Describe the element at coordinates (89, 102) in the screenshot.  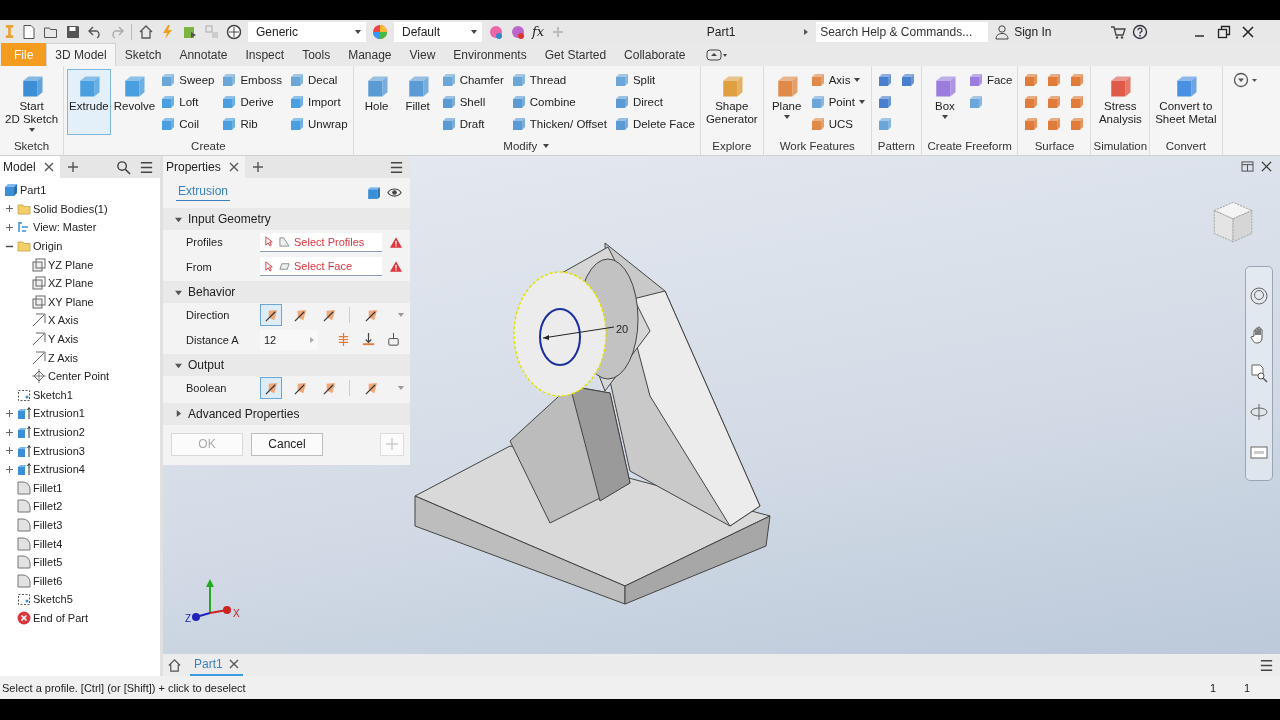
I see `ribbon-tool-button: Extrude` at that location.